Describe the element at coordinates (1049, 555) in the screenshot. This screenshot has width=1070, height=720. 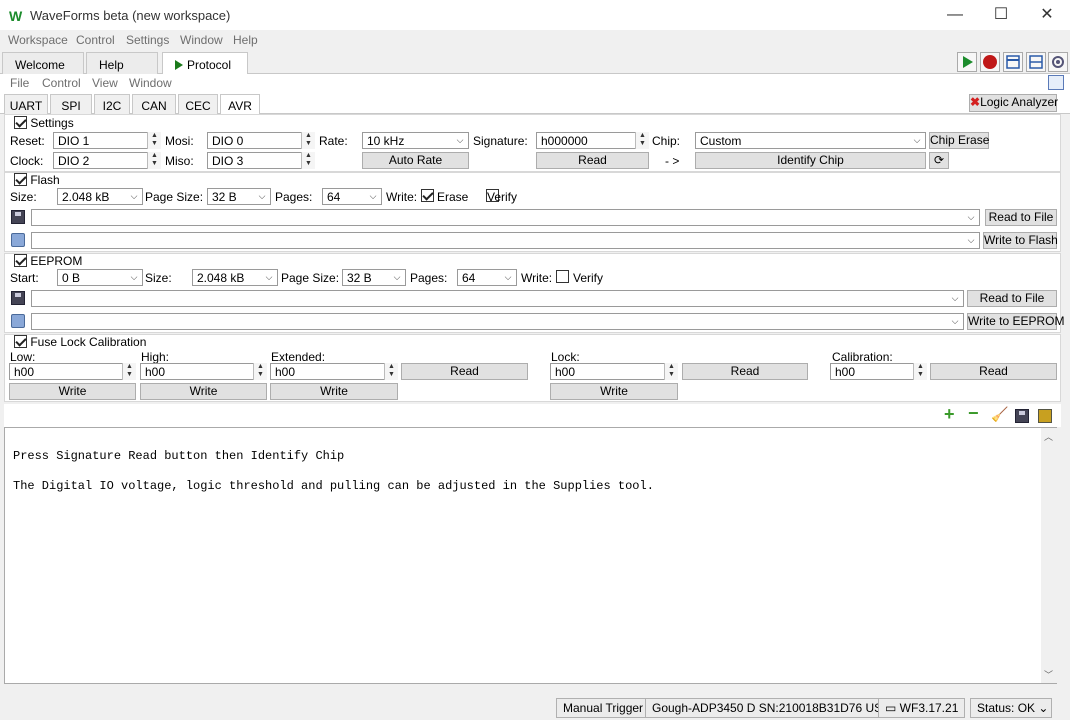
I see `console-scrollbar: ︿ ﹀` at that location.